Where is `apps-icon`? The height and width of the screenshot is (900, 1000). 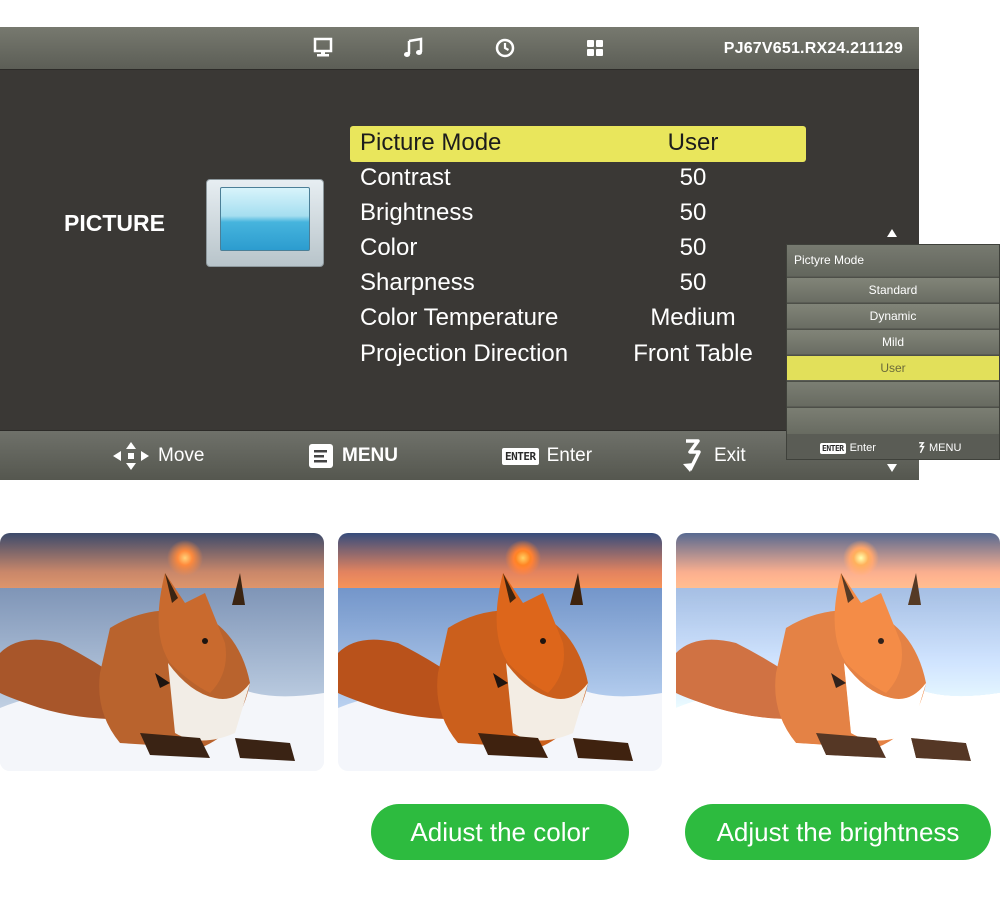 apps-icon is located at coordinates (595, 48).